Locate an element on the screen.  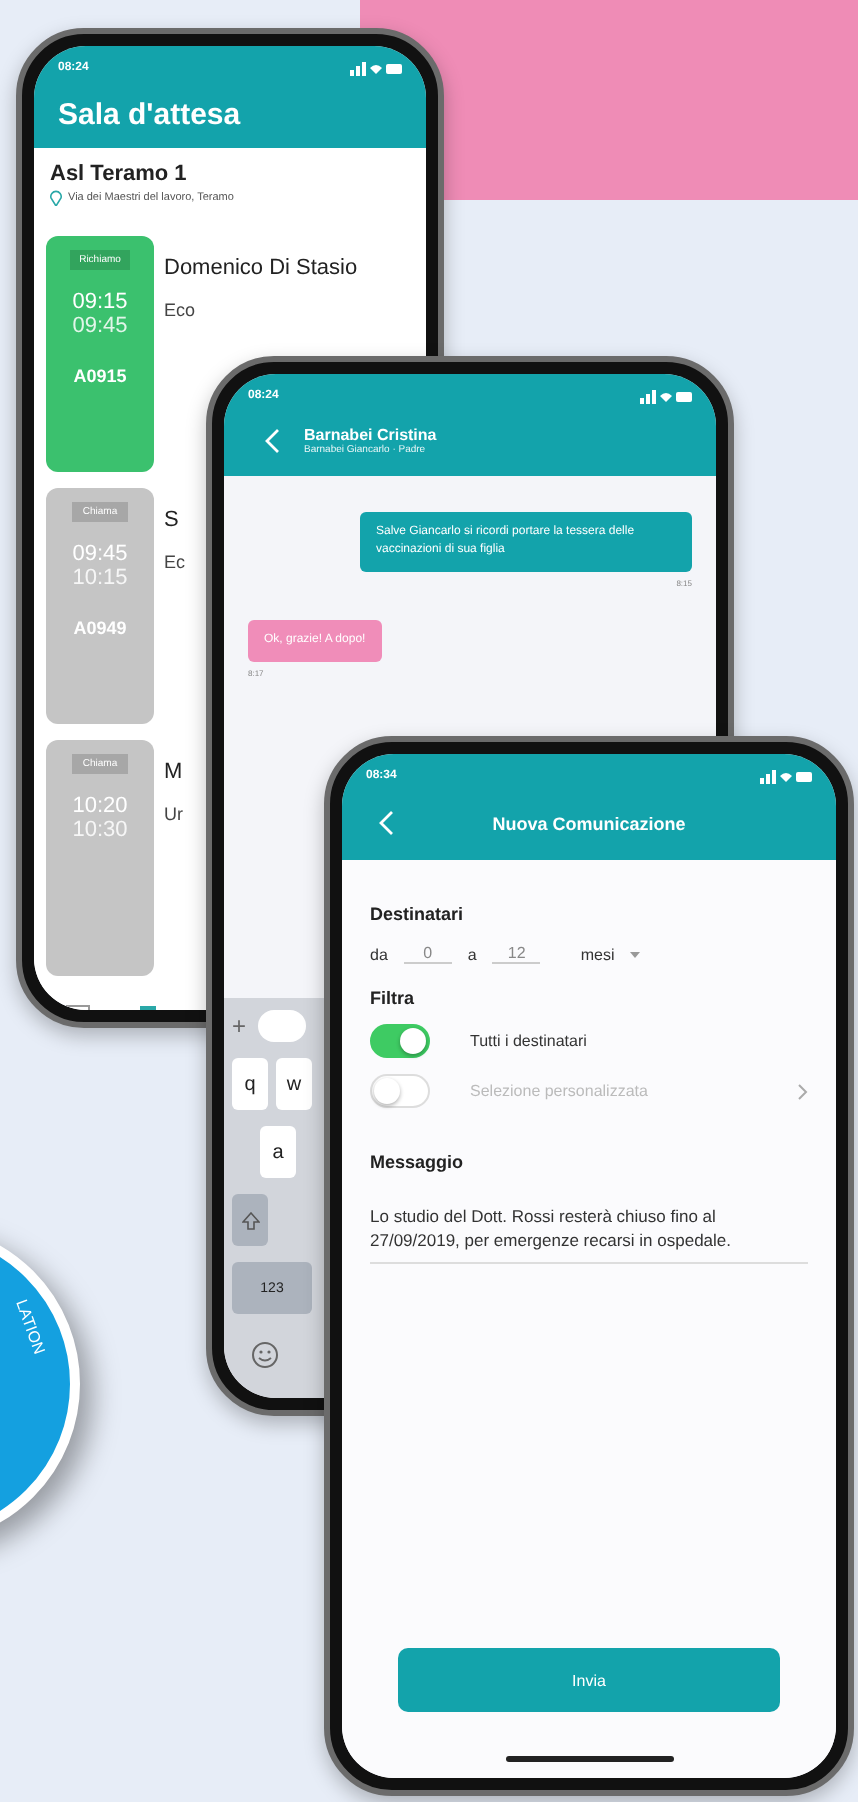
ticket-code: A0949 is located at coordinates (100, 628).